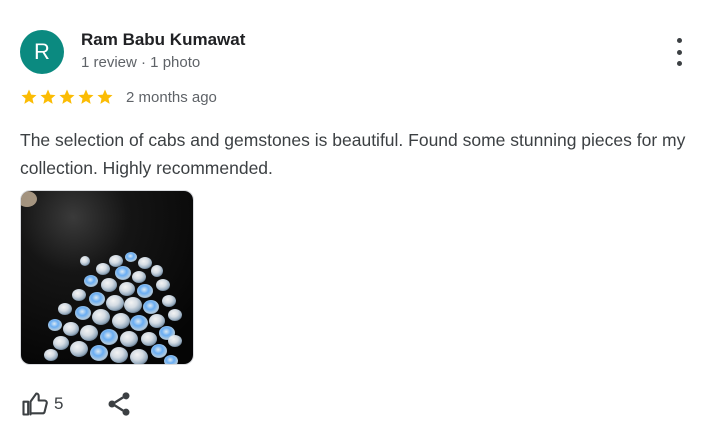 This screenshot has height=428, width=715. I want to click on moonstones-image, so click(107, 277).